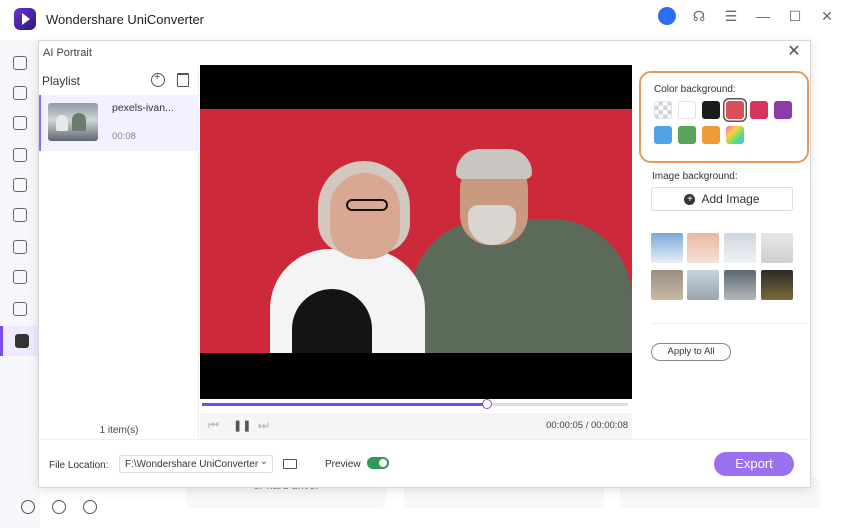 The width and height of the screenshot is (850, 528). Describe the element at coordinates (345, 404) in the screenshot. I see `seek-bar-fill` at that location.